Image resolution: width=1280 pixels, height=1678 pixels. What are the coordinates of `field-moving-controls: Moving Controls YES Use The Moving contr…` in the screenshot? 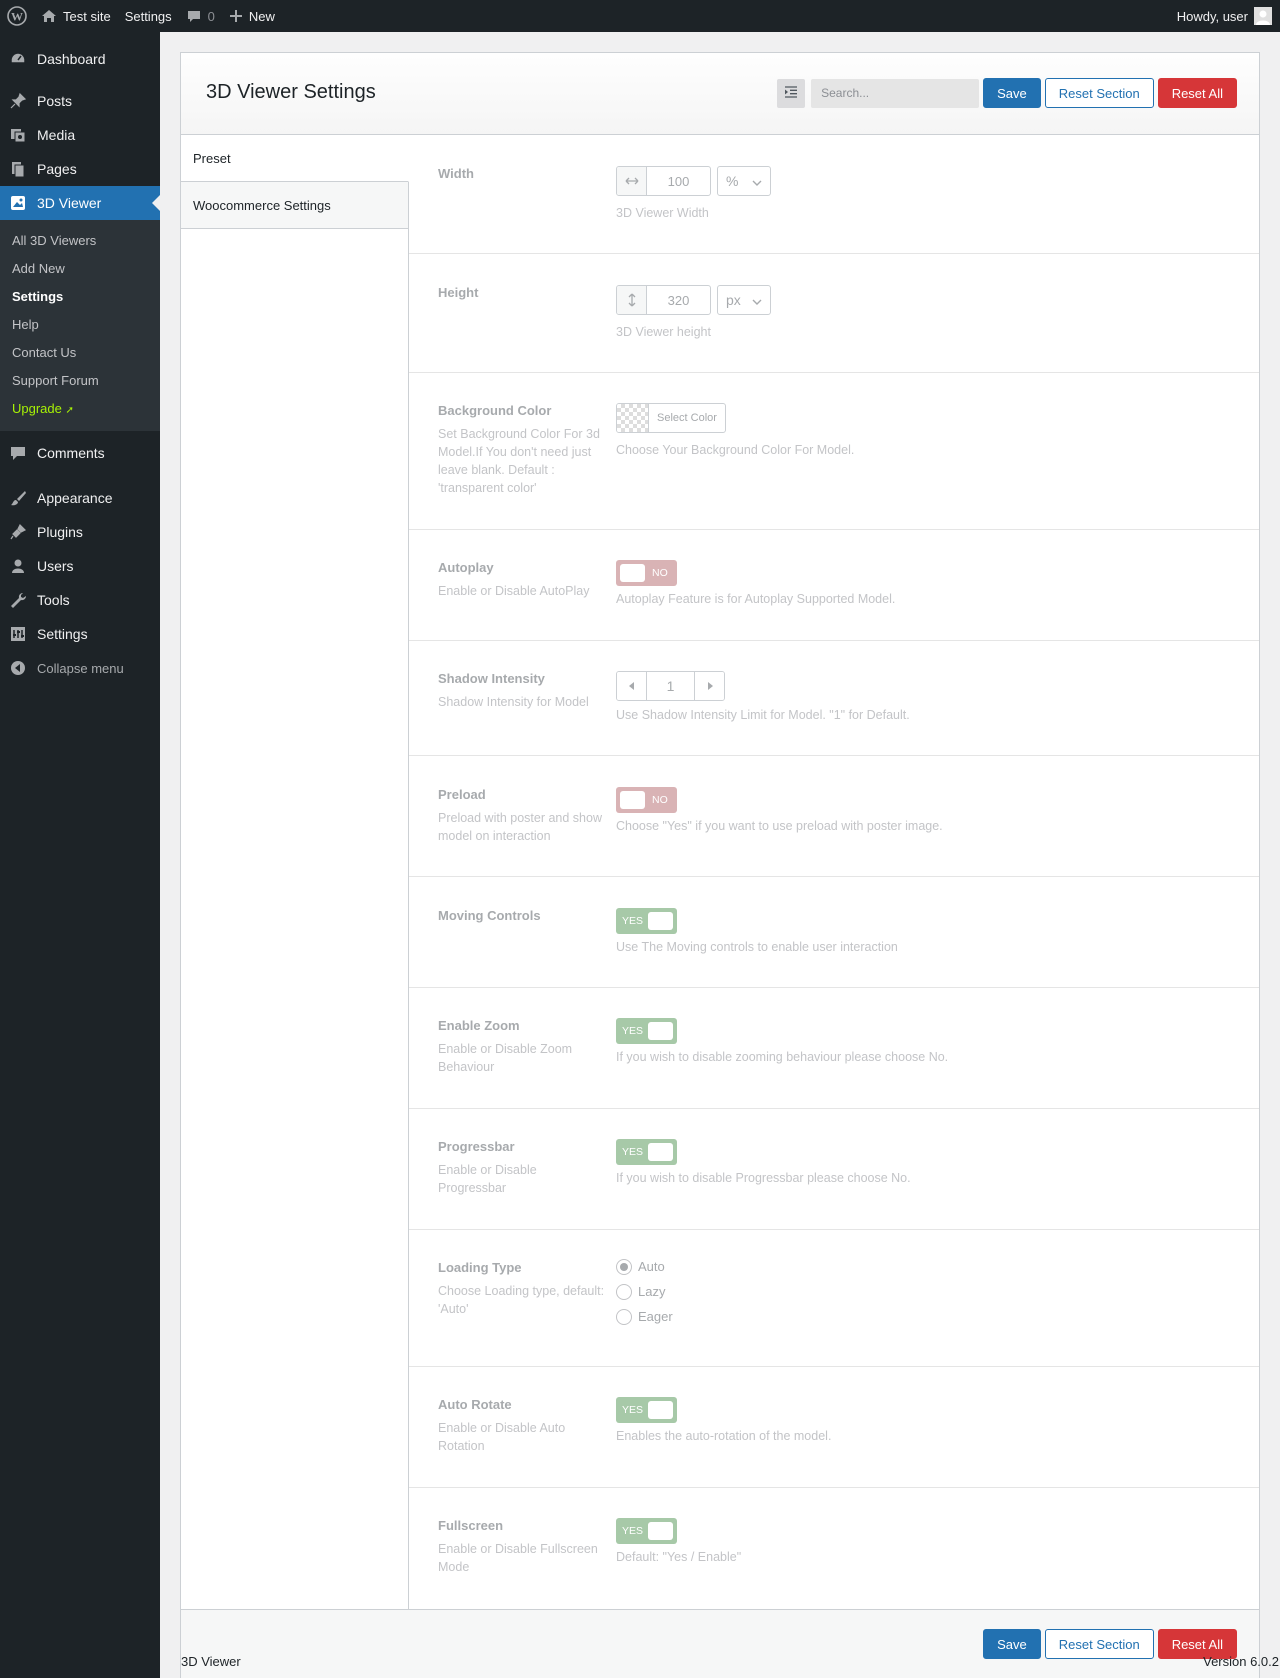 It's located at (834, 932).